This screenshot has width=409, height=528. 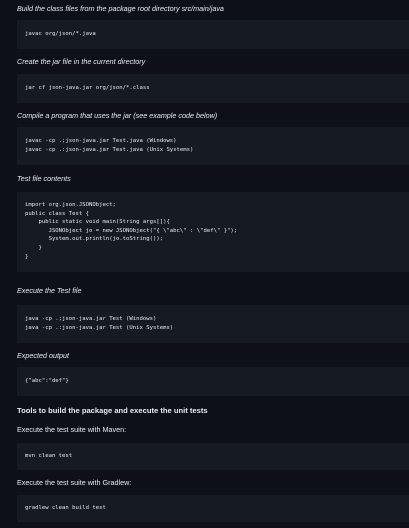 What do you see at coordinates (43, 355) in the screenshot?
I see `expected-output-caption: Expected output` at bounding box center [43, 355].